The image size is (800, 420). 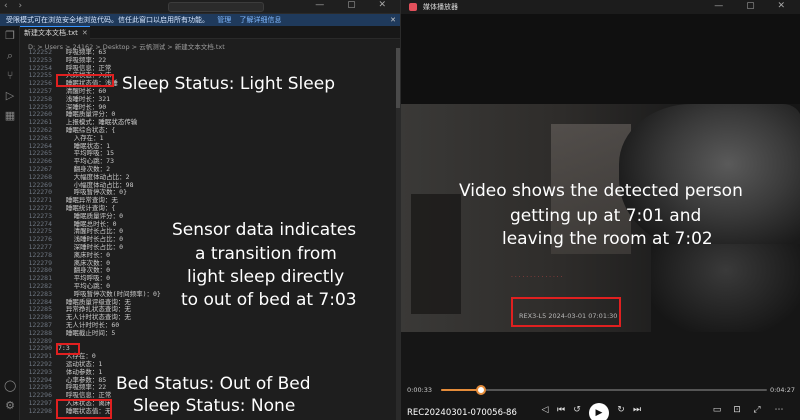 I want to click on gear-icon: ⚙, so click(x=10, y=406).